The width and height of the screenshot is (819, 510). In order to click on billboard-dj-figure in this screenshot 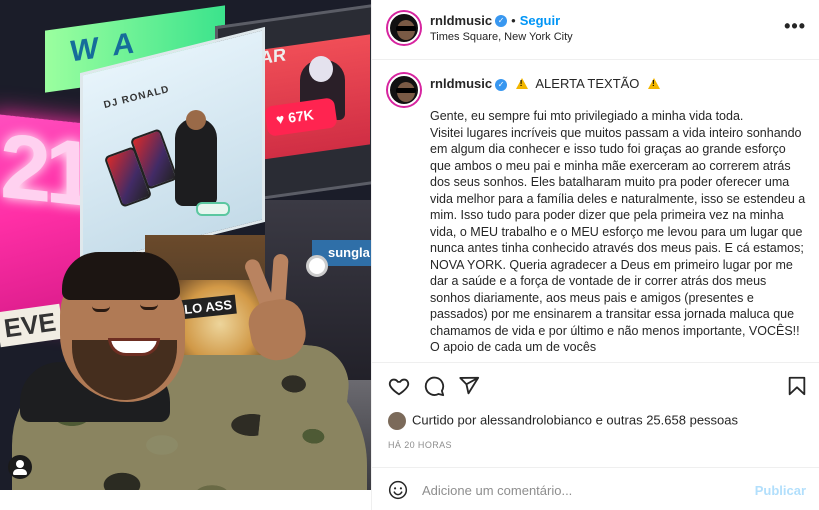, I will do `click(196, 162)`.